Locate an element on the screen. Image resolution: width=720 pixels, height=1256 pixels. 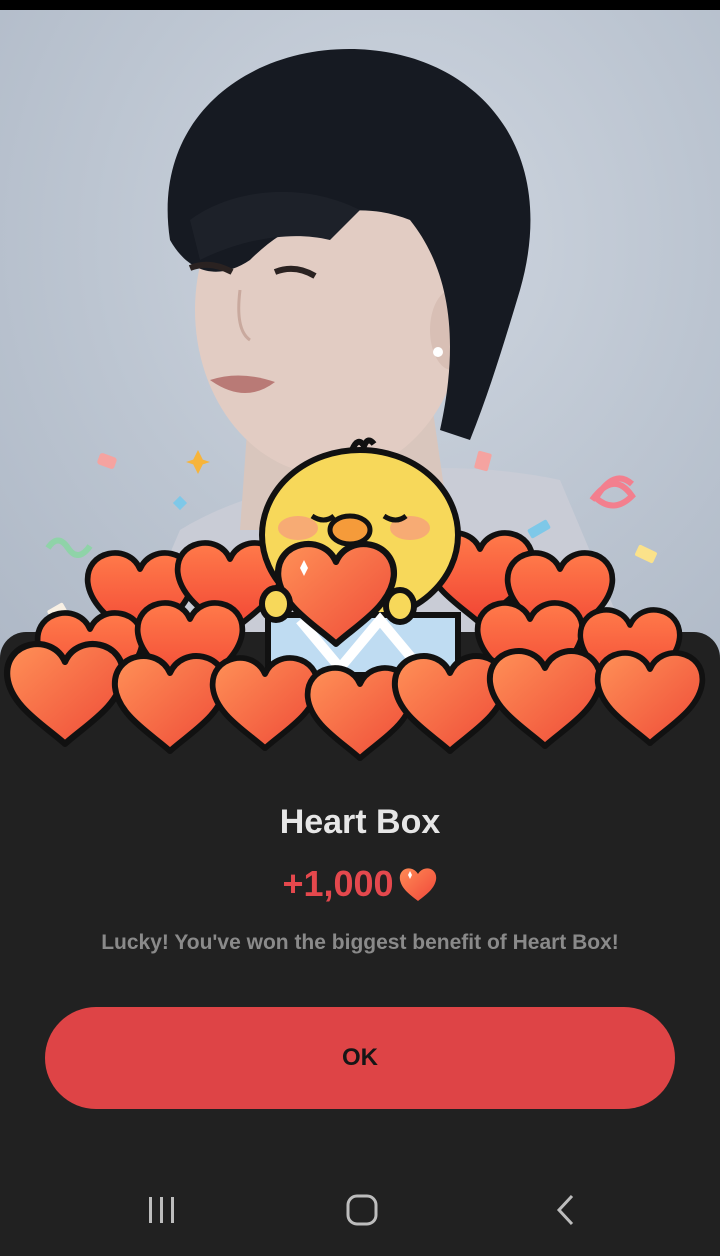
back-icon is located at coordinates (566, 1210).